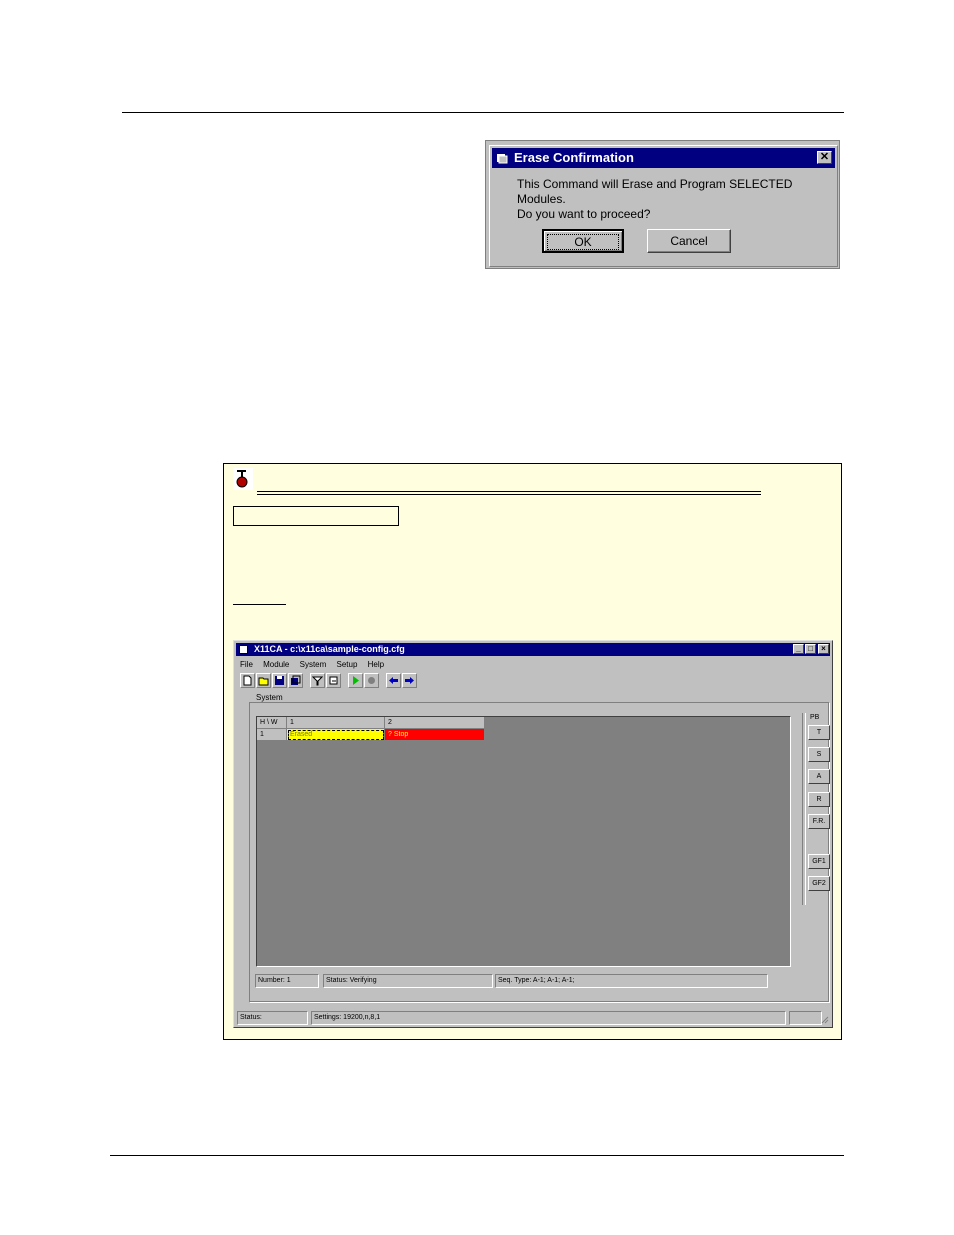 The image size is (954, 1235). I want to click on menu-system: System, so click(313, 664).